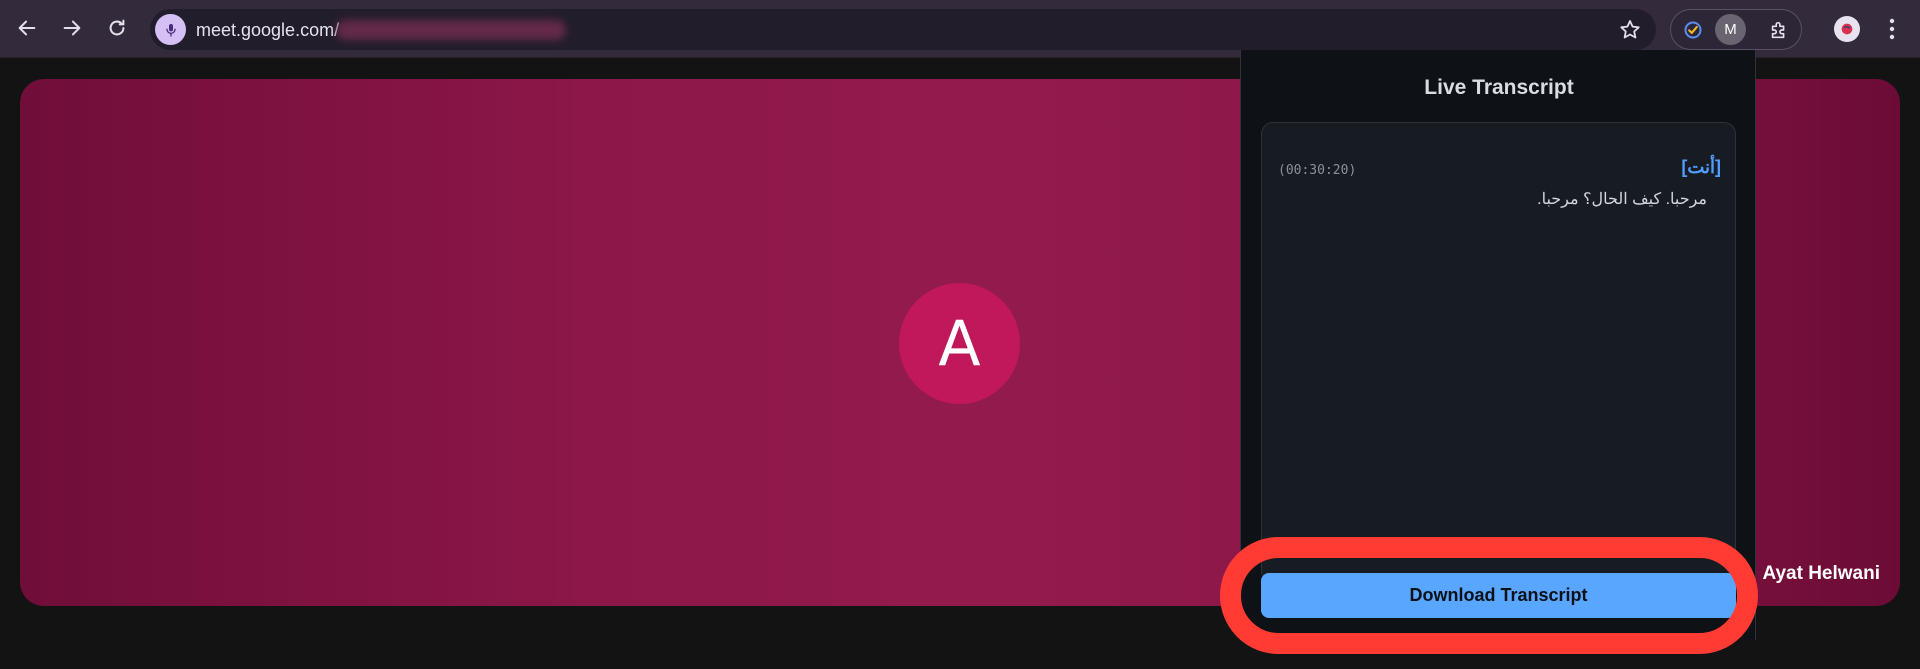 This screenshot has height=669, width=1920. I want to click on url-redaction, so click(451, 30).